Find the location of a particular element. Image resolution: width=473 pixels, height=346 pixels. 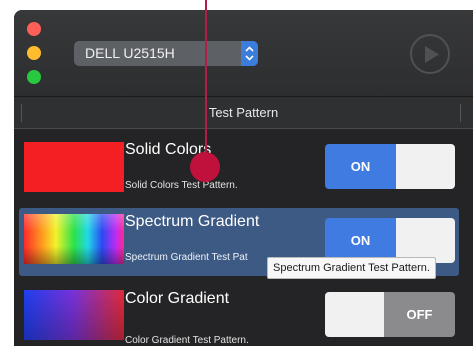

toggle-label: ON is located at coordinates (360, 166).